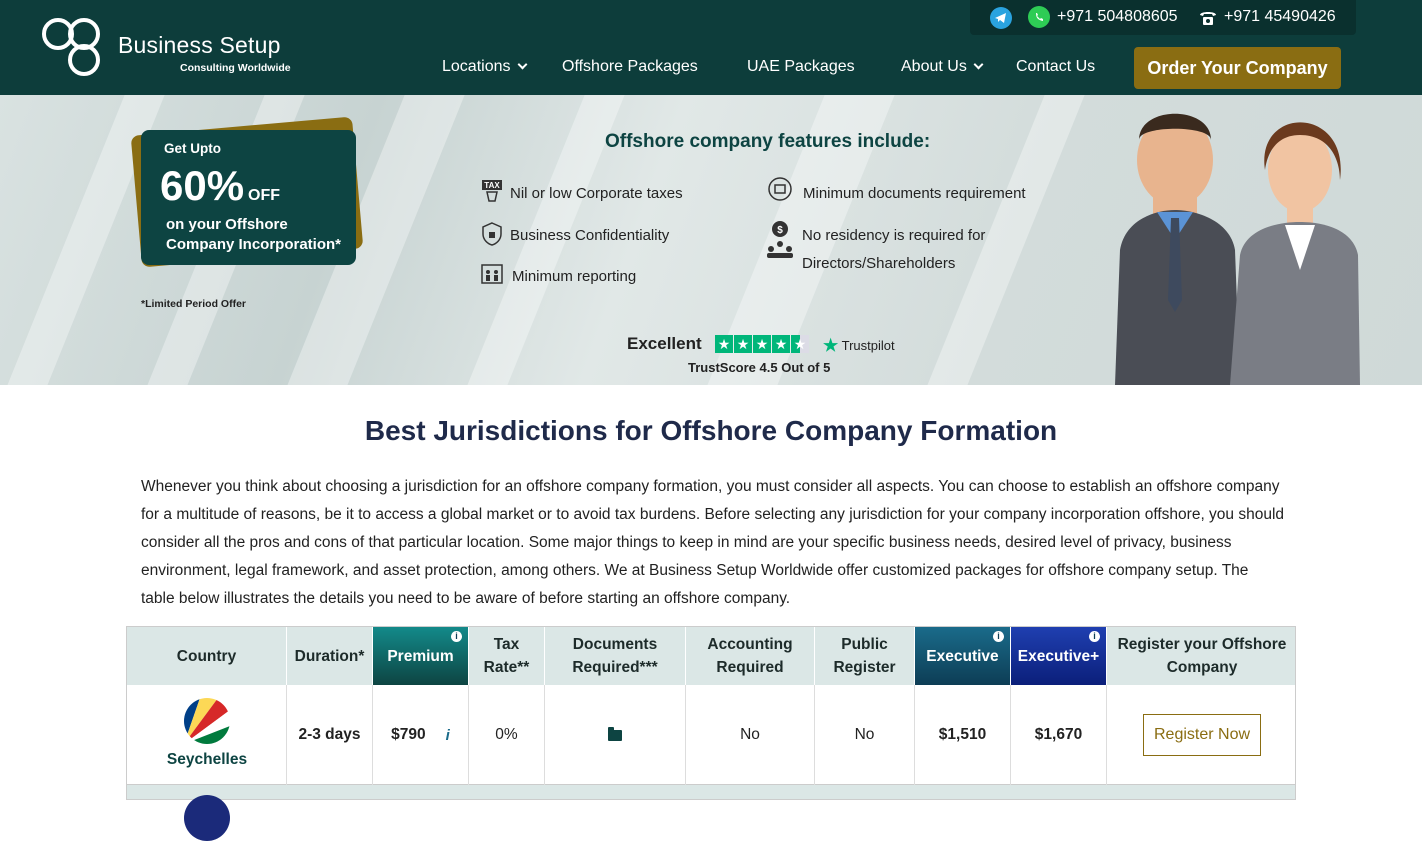 Image resolution: width=1422 pixels, height=841 pixels. I want to click on telegram-icon, so click(1001, 18).